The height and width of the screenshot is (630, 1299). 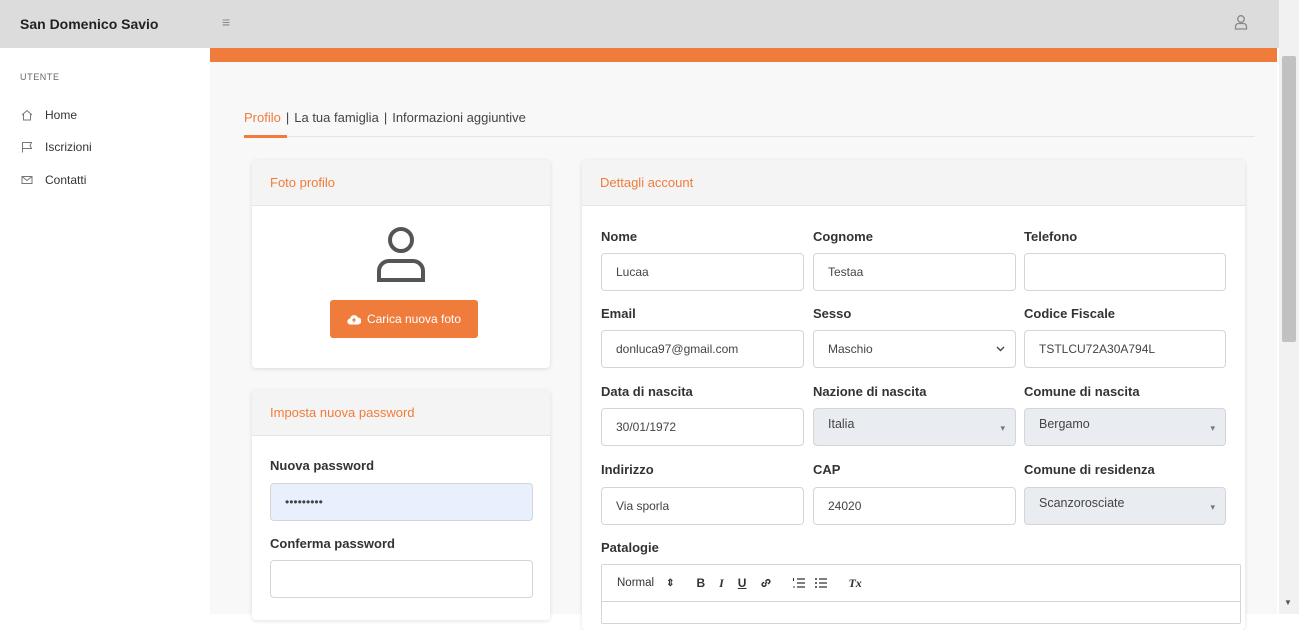 I want to click on patologie-label: Patalogie, so click(x=630, y=547).